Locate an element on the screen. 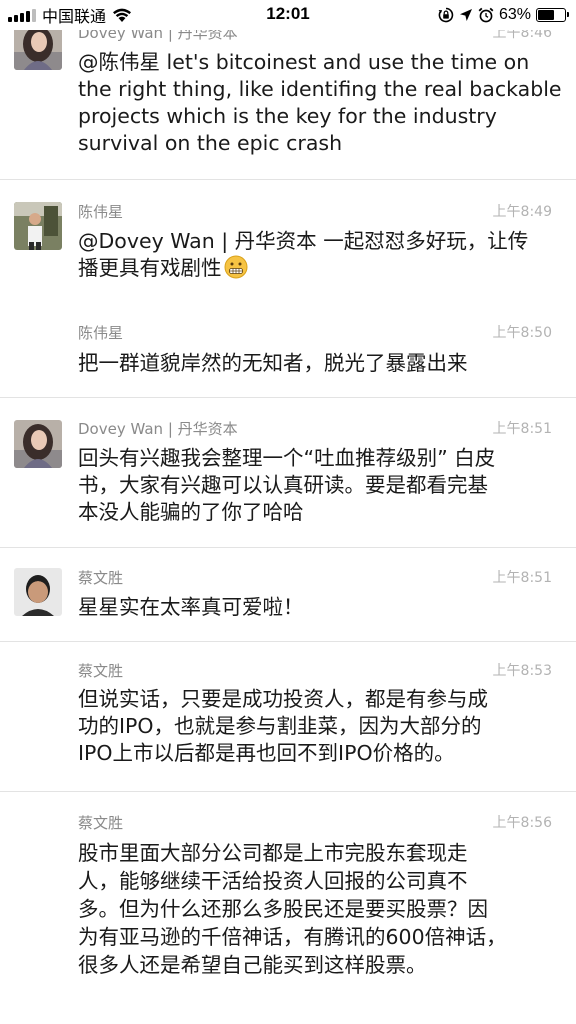 The image size is (576, 1024). sender-name: Dovey Wan | 丹华资本 is located at coordinates (158, 429).